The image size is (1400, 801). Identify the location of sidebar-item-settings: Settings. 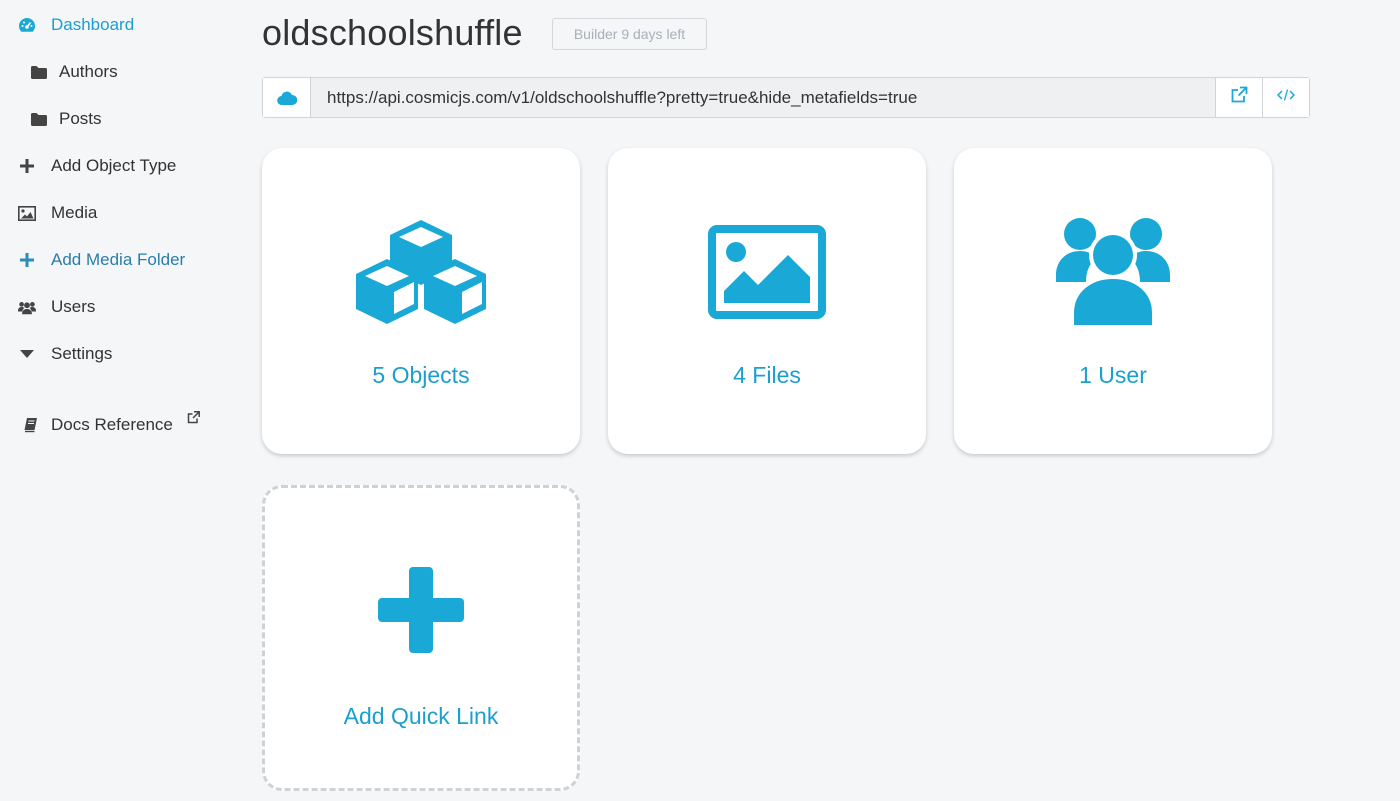
(65, 354).